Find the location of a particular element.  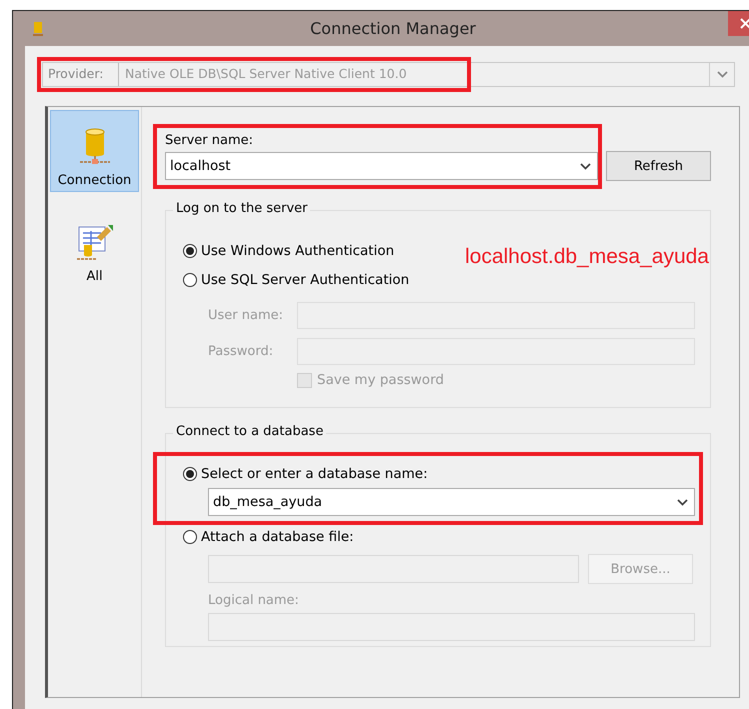

field-label: User name: is located at coordinates (246, 315).